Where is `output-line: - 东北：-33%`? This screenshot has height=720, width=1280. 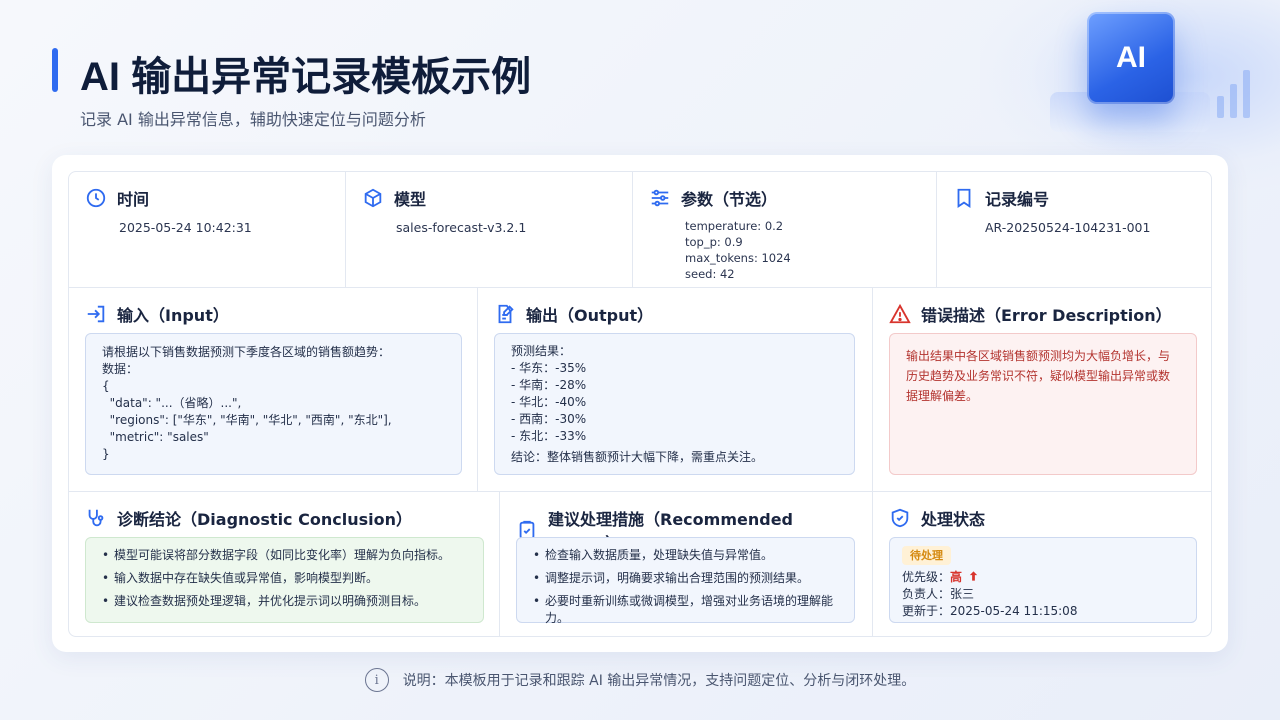 output-line: - 东北：-33% is located at coordinates (549, 436).